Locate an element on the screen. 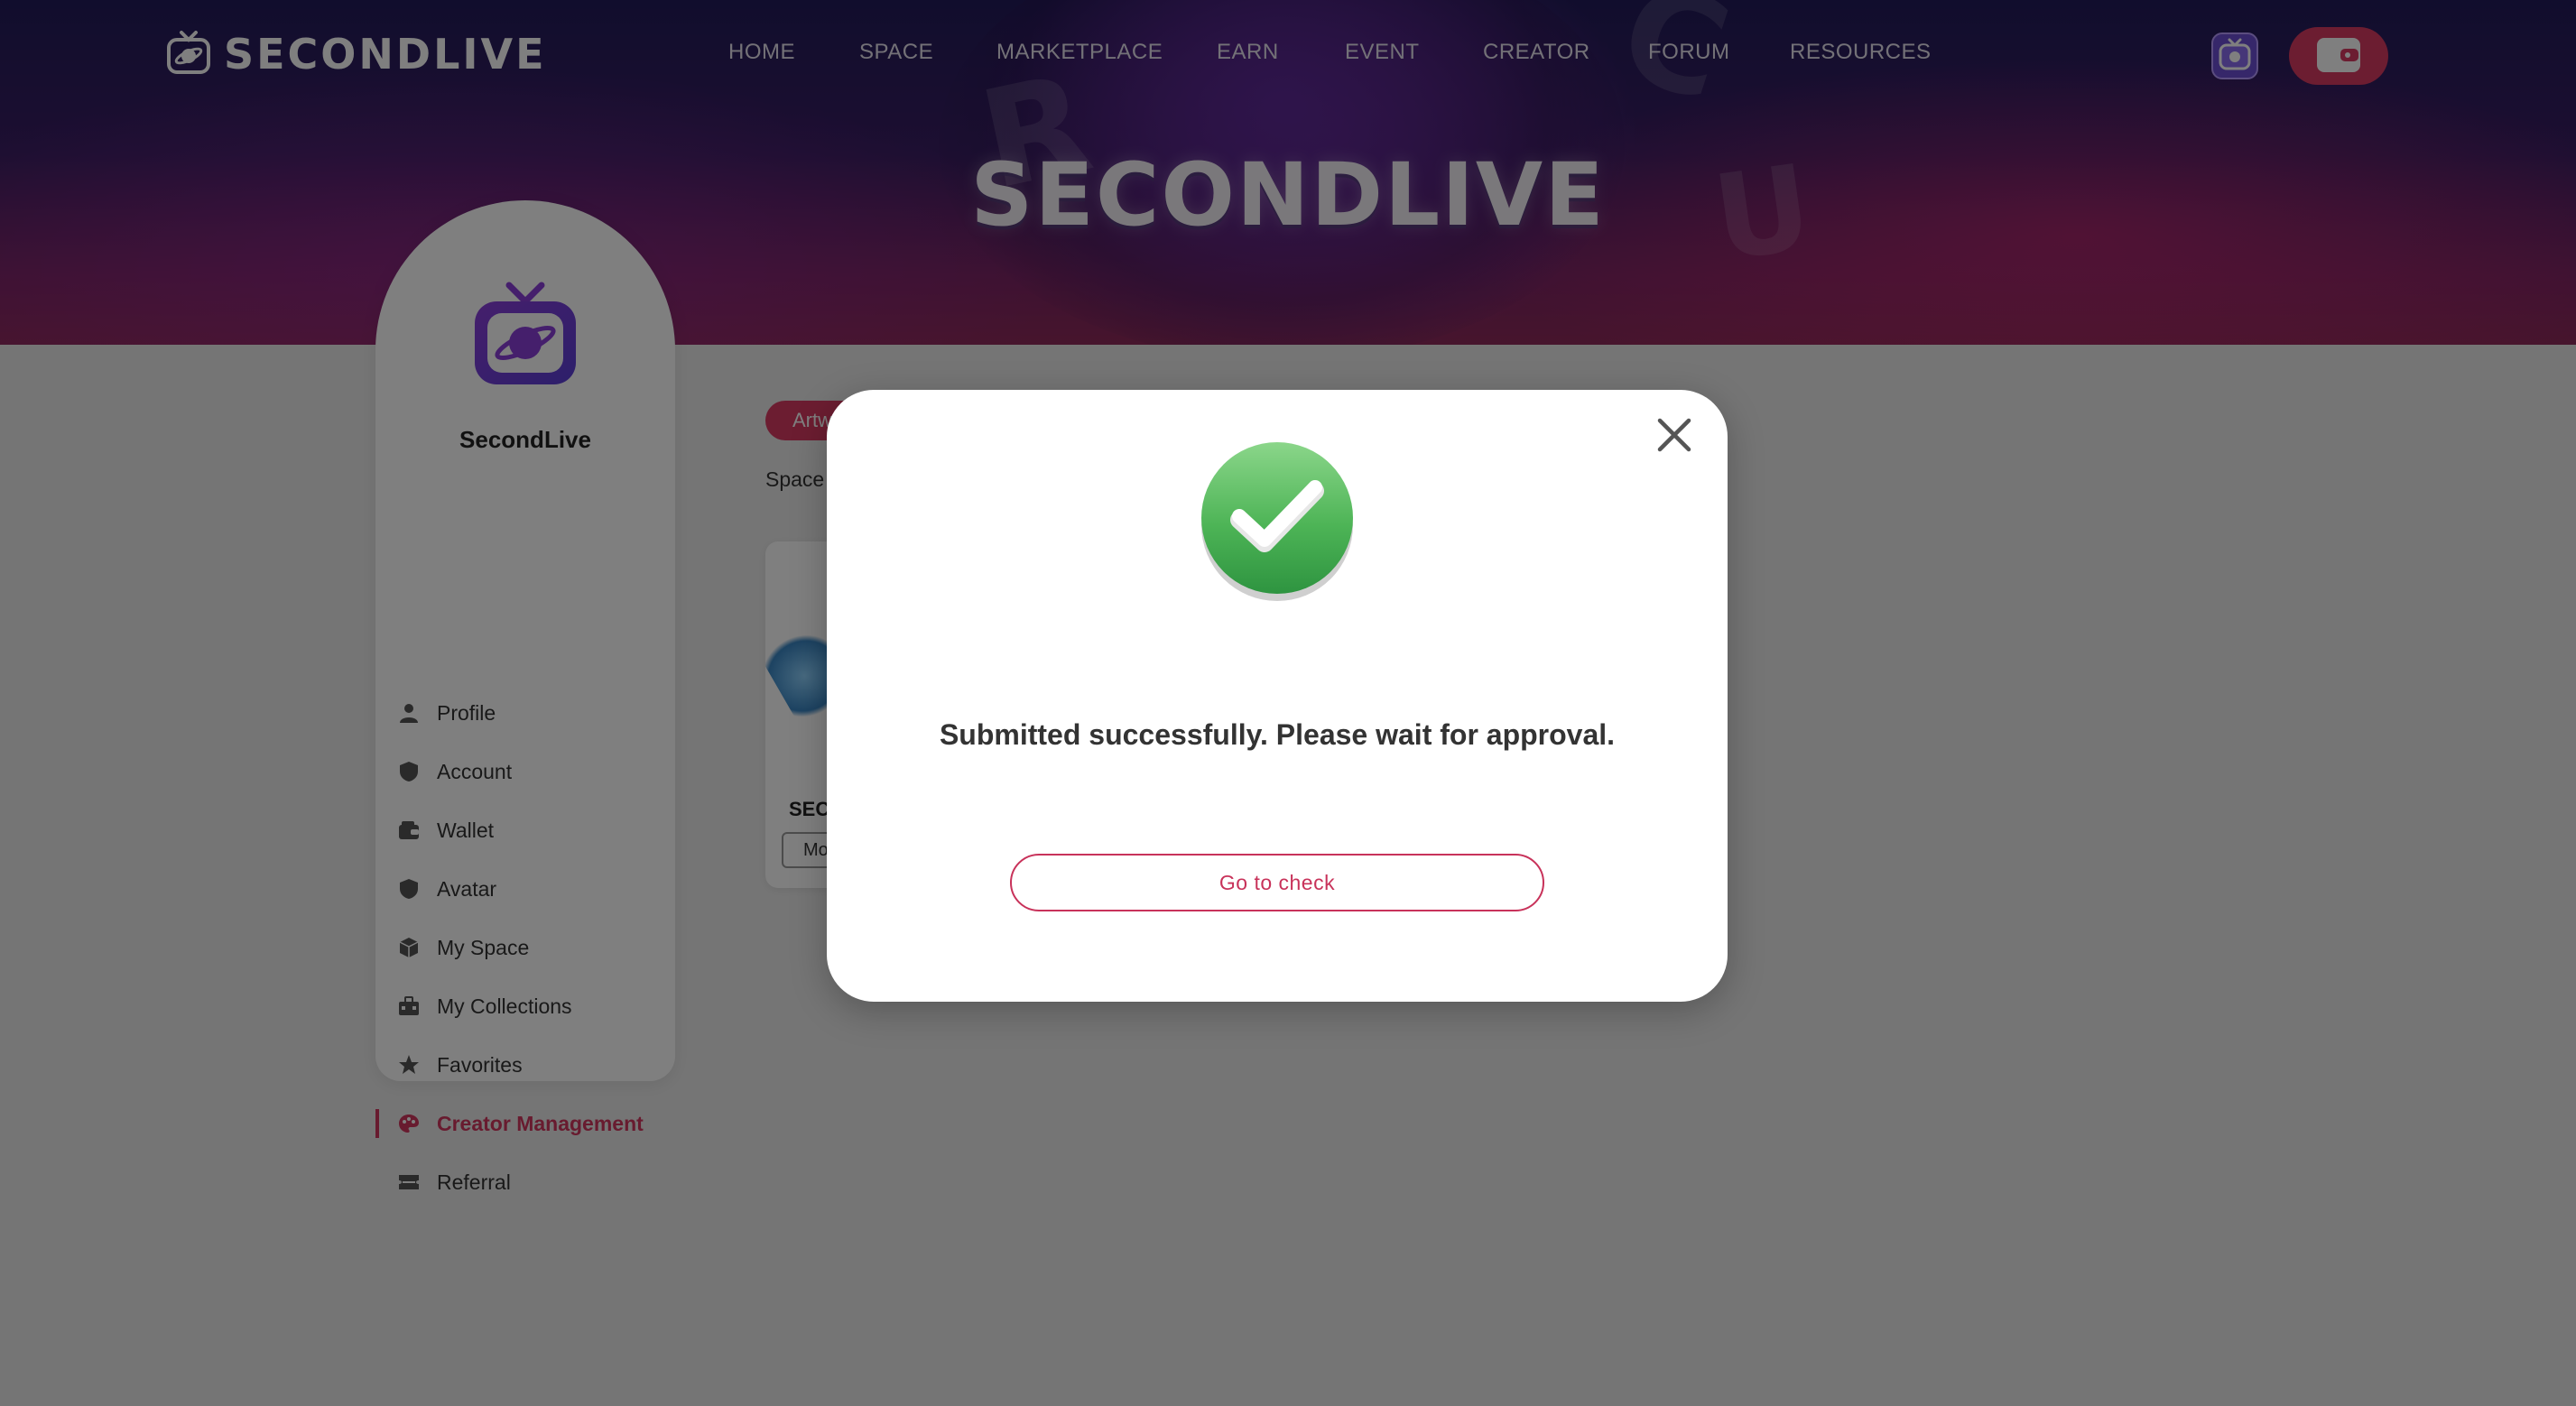 This screenshot has height=1406, width=2576. close-button is located at coordinates (1674, 435).